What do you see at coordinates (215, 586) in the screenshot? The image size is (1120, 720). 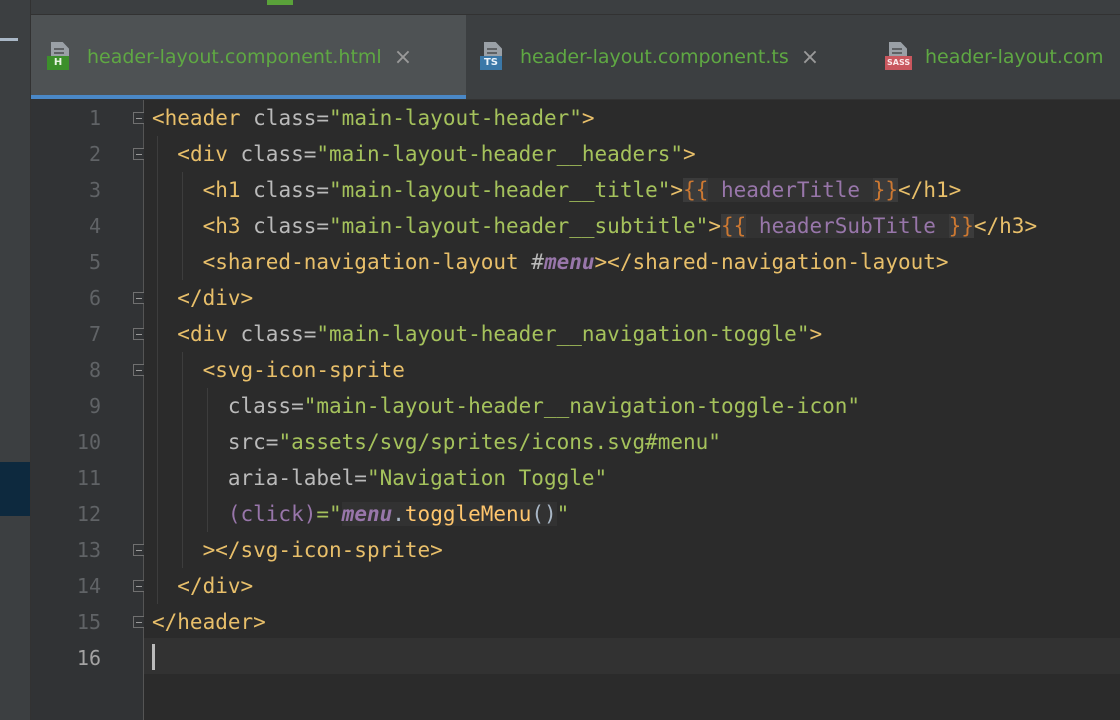 I see `code-line-14: </div>` at bounding box center [215, 586].